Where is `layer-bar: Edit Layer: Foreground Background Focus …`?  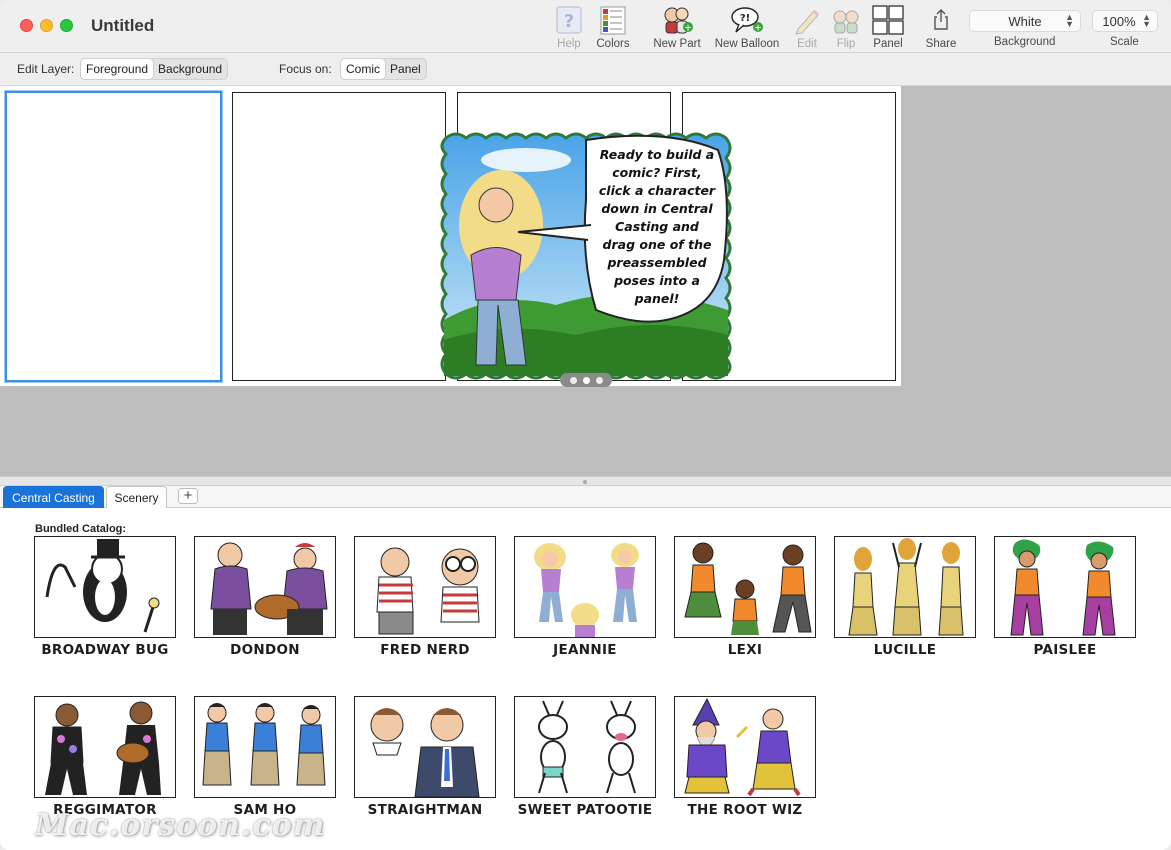
layer-bar: Edit Layer: Foreground Background Focus … is located at coordinates (585, 69).